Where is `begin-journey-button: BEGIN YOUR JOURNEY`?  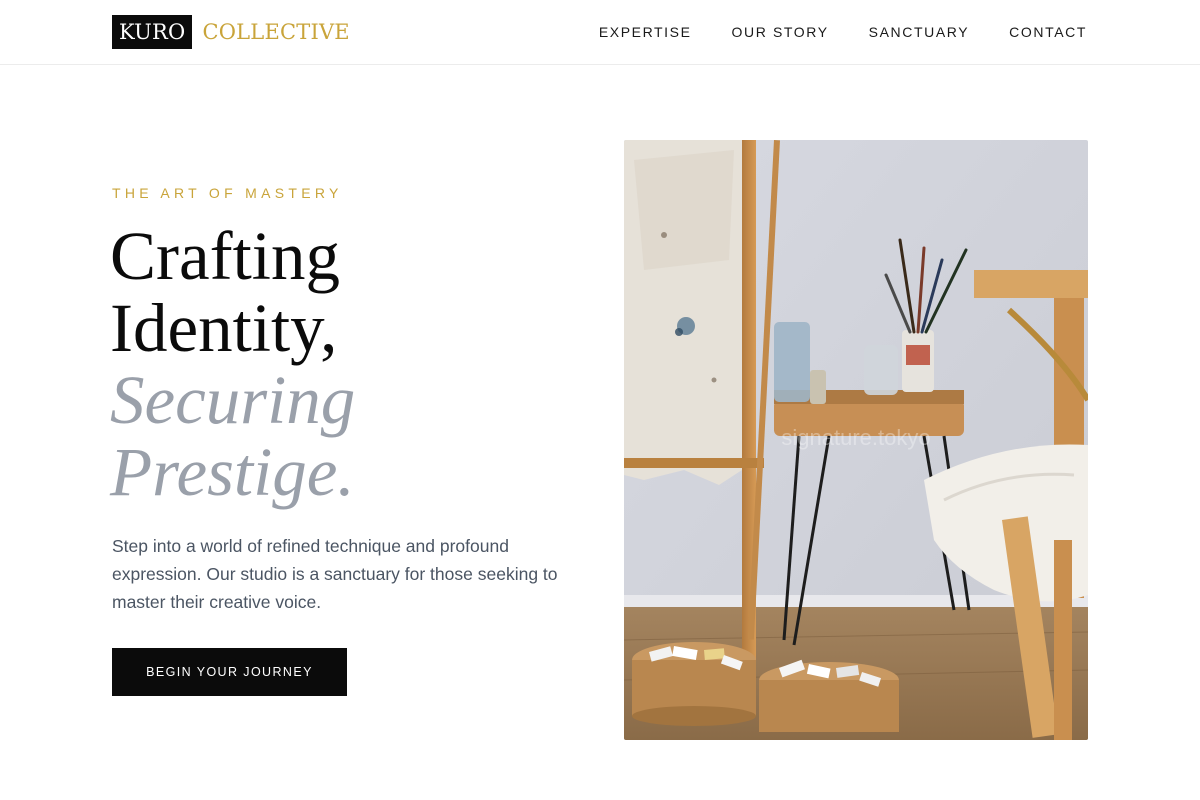 begin-journey-button: BEGIN YOUR JOURNEY is located at coordinates (229, 672).